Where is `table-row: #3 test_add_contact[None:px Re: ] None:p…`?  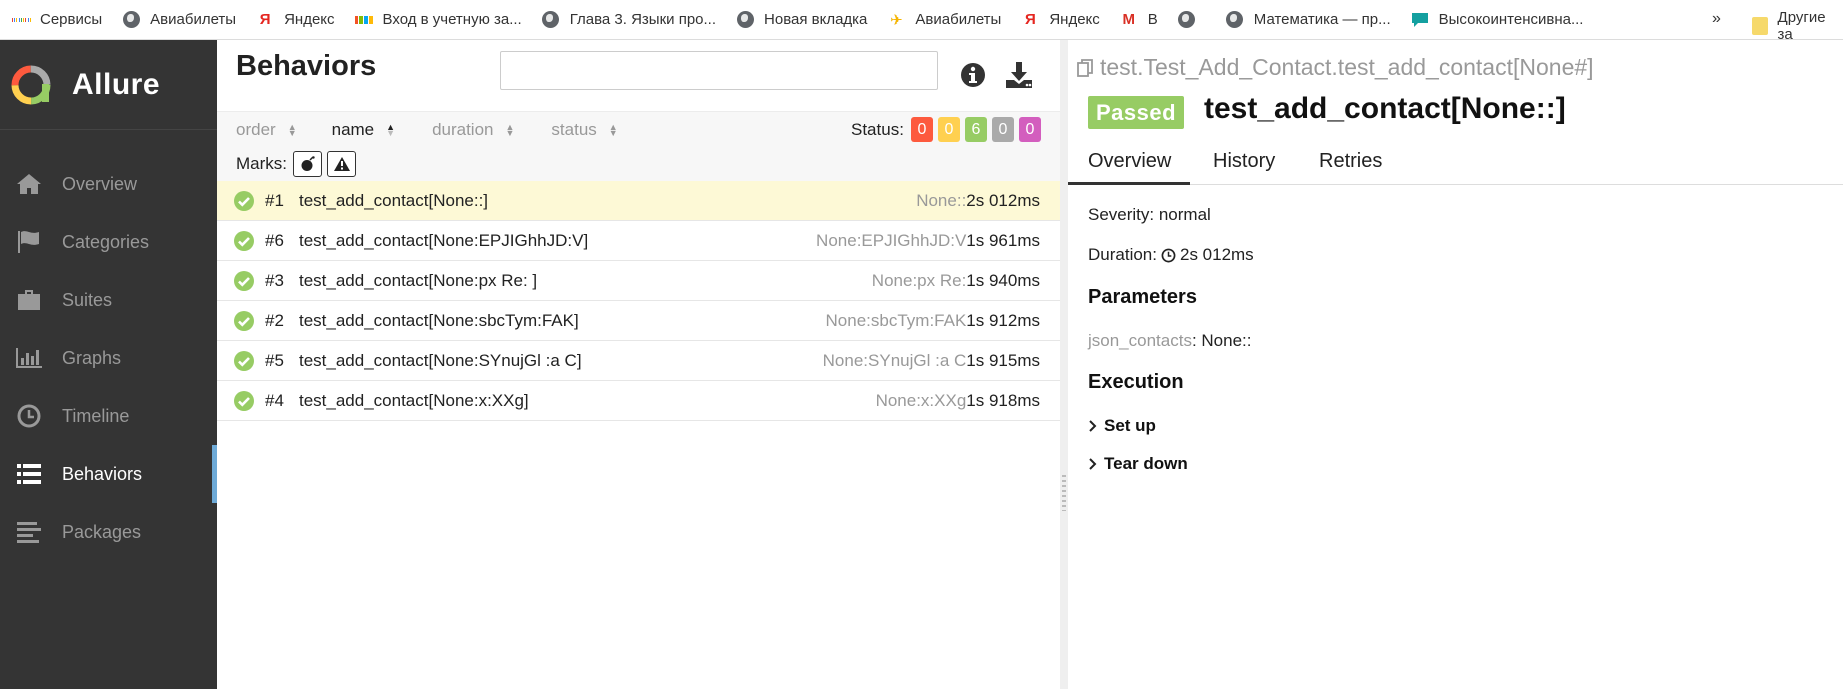
table-row: #3 test_add_contact[None:px Re: ] None:p… is located at coordinates (638, 281).